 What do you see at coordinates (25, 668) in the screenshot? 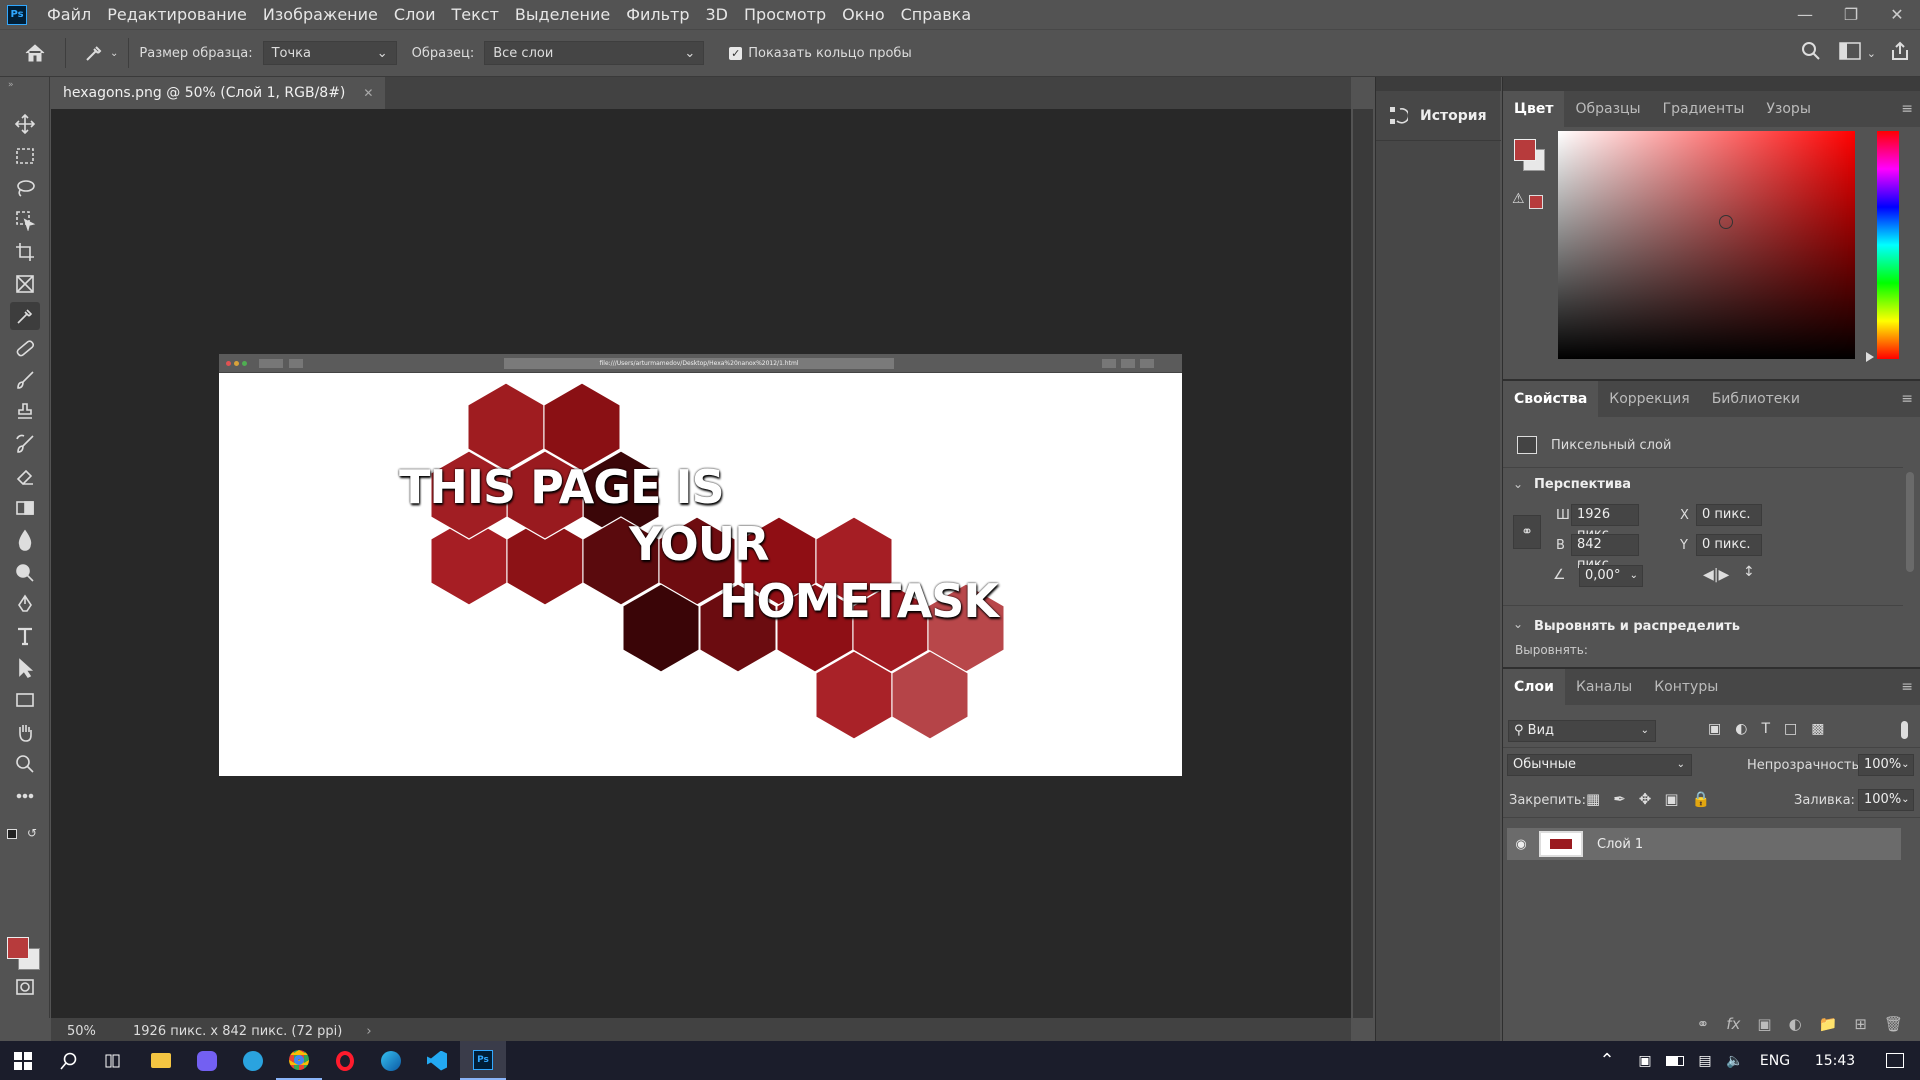
I see `path-selection-tool-icon` at bounding box center [25, 668].